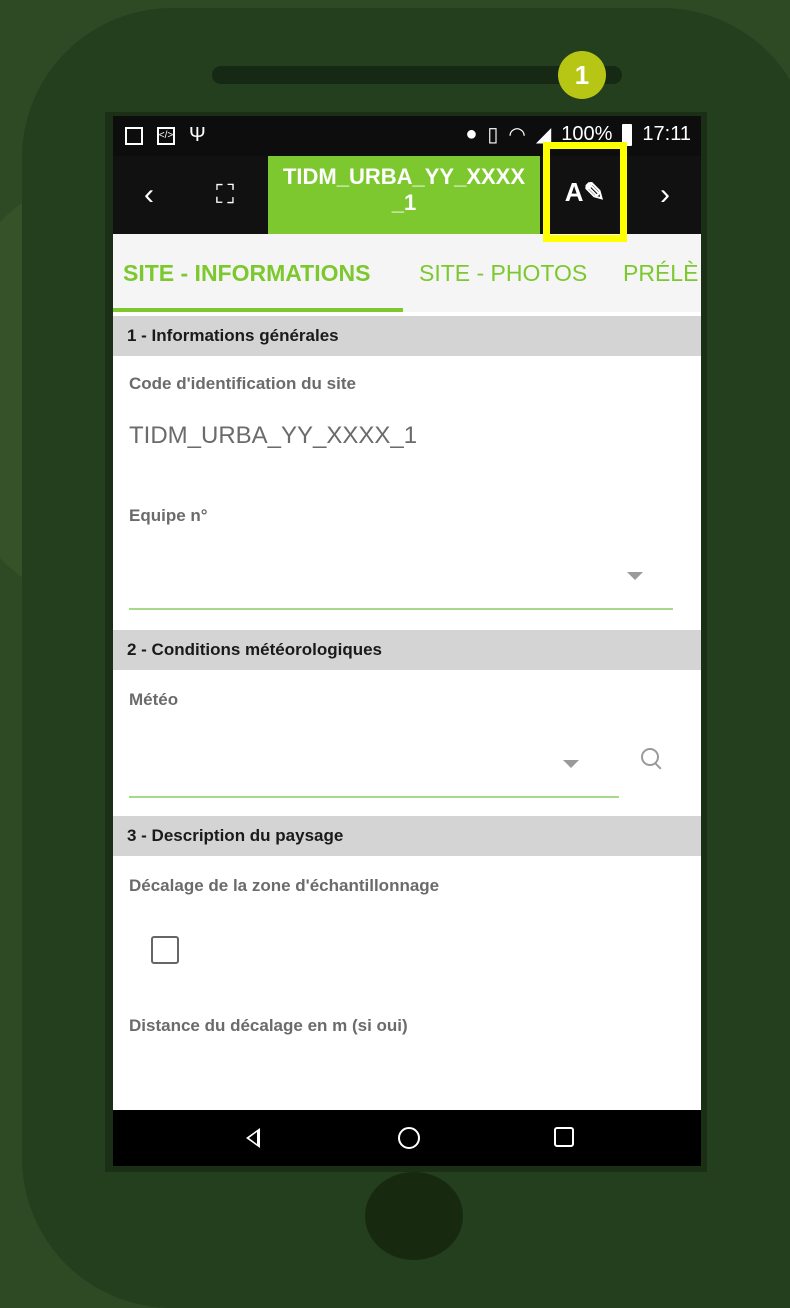  Describe the element at coordinates (401, 573) in the screenshot. I see `equipe-dropdown` at that location.